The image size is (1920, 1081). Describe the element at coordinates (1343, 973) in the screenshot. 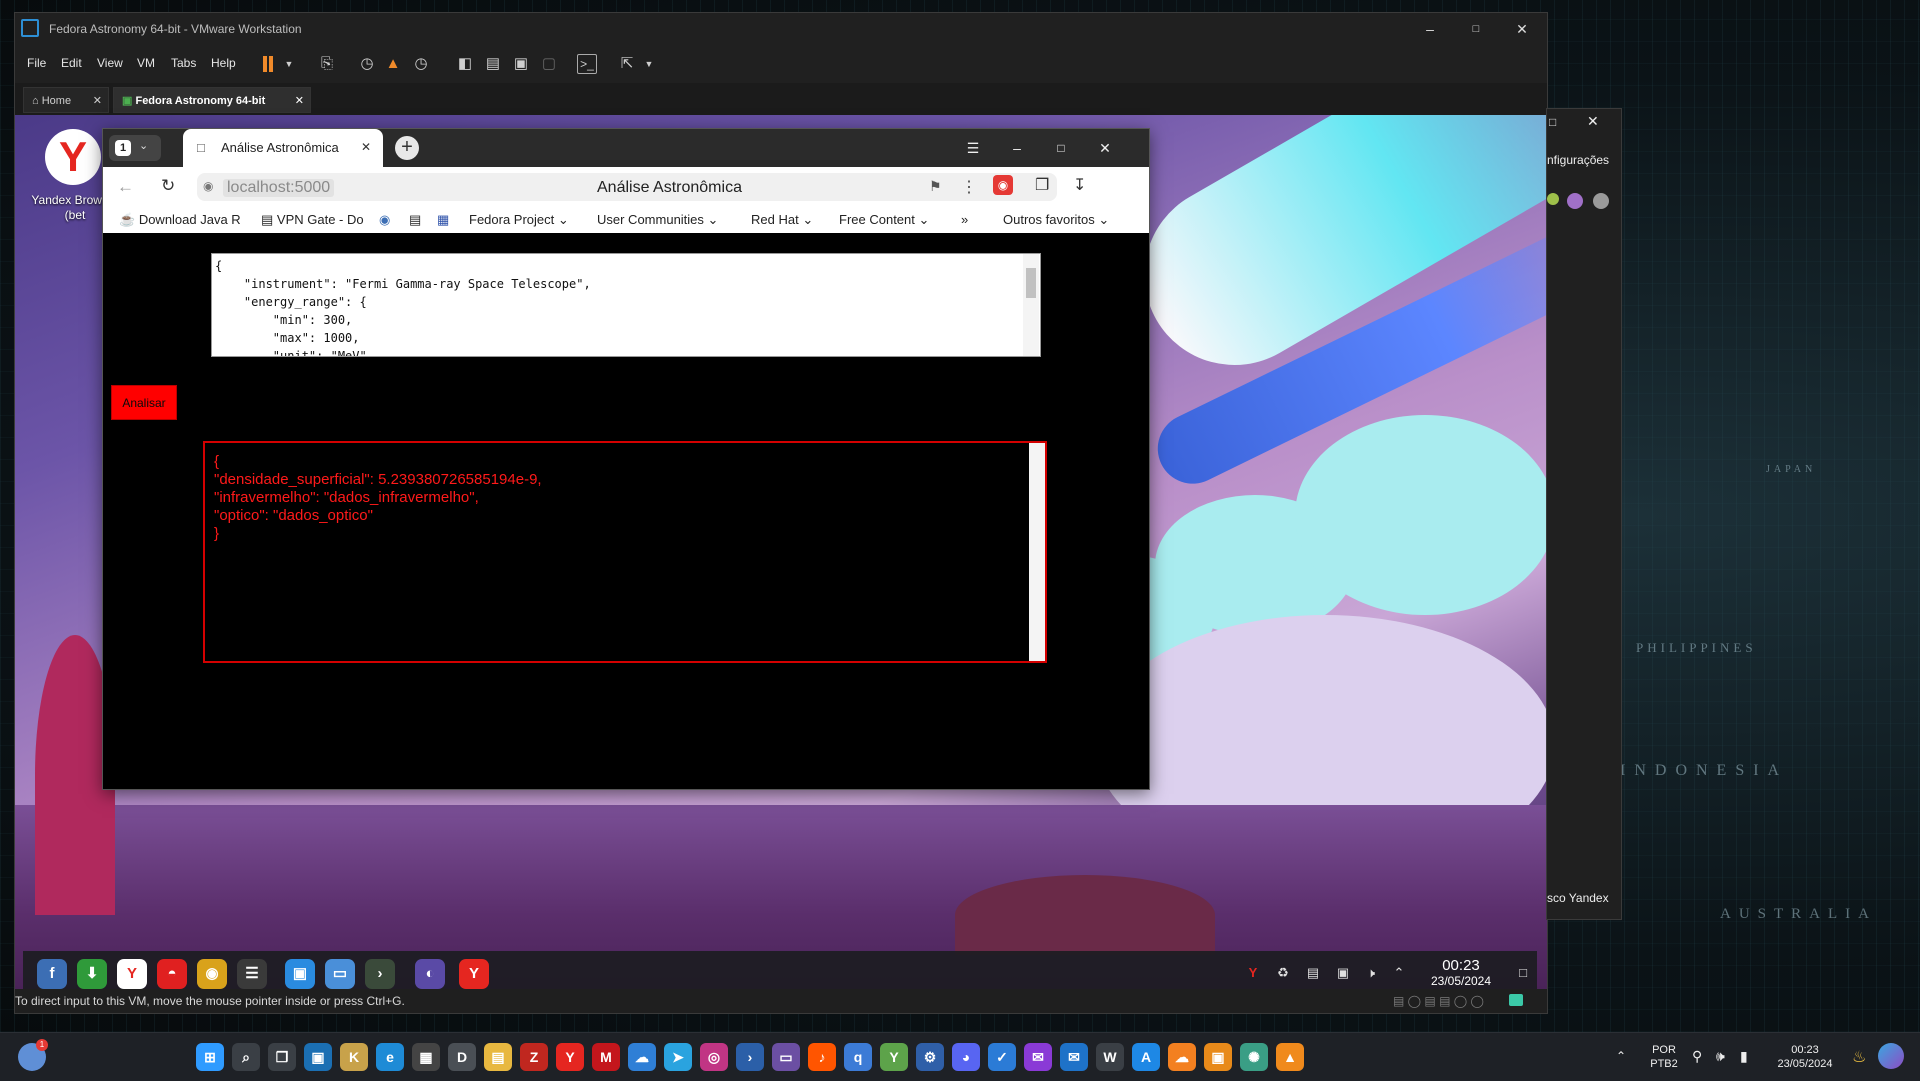

I see `network-tray-icon: ▣` at that location.